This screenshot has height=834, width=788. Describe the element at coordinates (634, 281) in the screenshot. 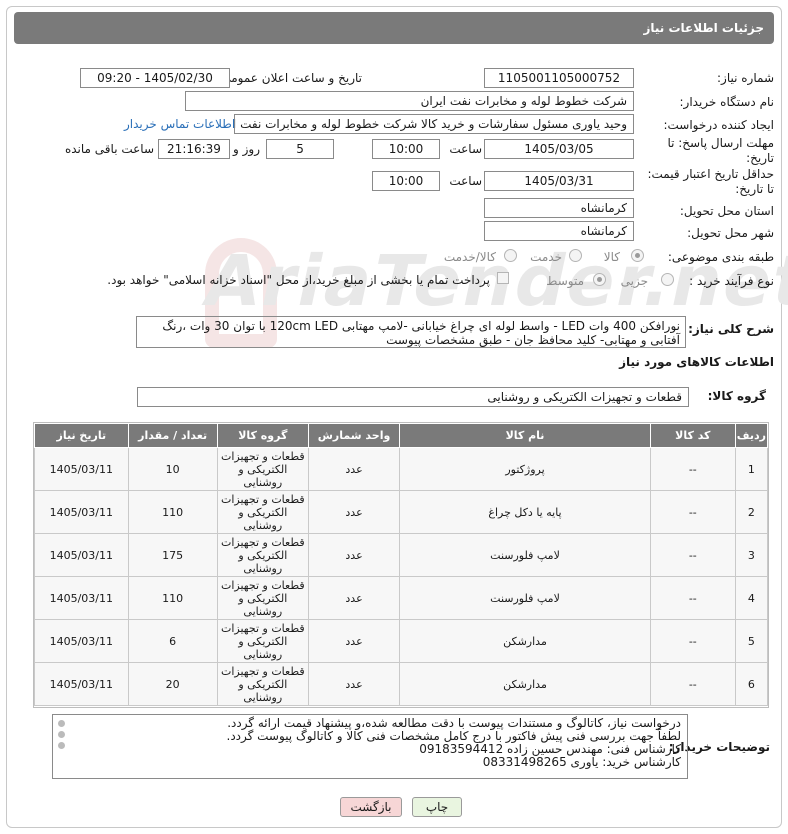

I see `purchase-option-minor: جزیی` at that location.